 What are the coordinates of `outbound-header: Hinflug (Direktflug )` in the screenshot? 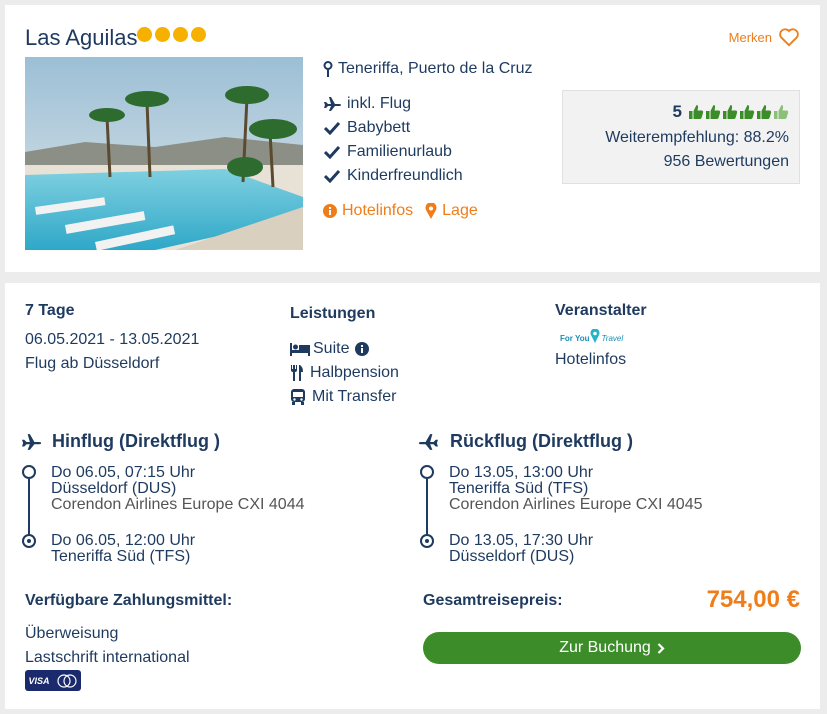 It's located at (120, 441).